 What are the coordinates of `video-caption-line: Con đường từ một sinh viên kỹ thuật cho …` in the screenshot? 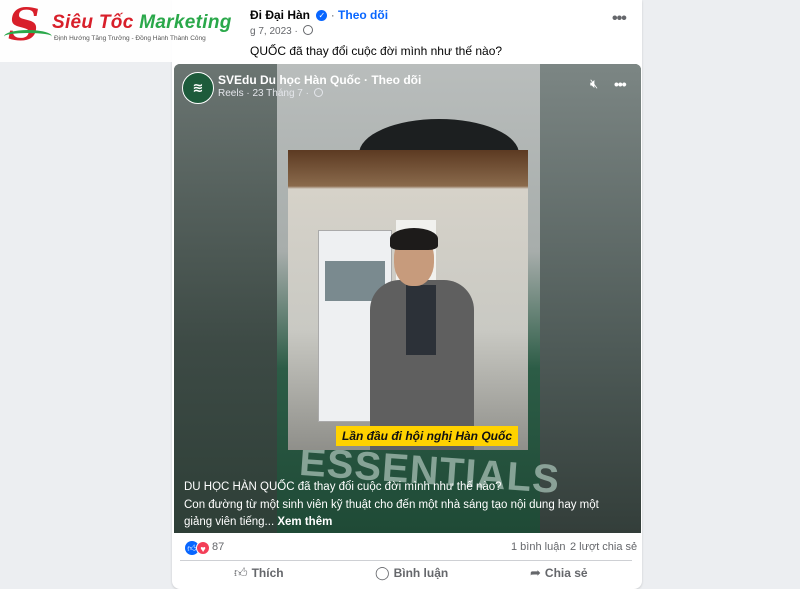 It's located at (391, 505).